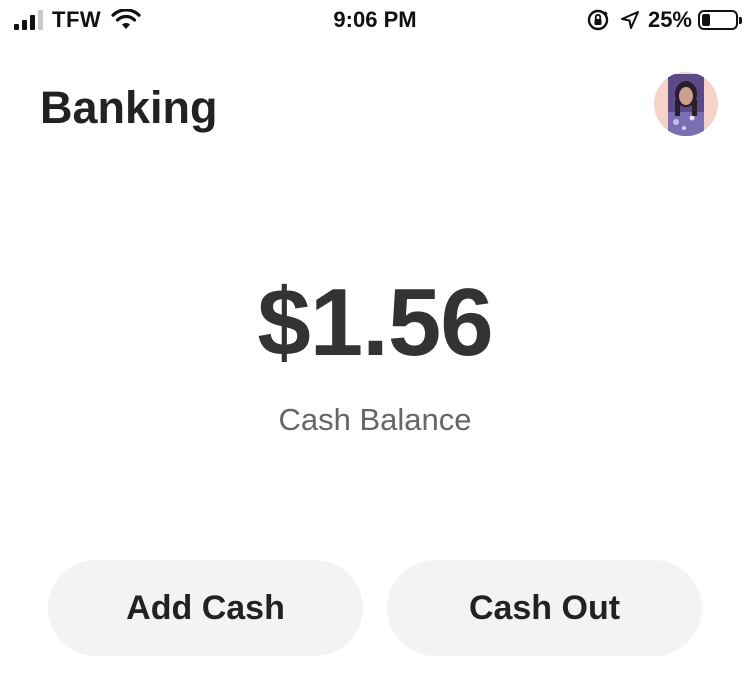 The height and width of the screenshot is (683, 750). What do you see at coordinates (375, 20) in the screenshot?
I see `status-bar: TFW 9:06 PM 25%` at bounding box center [375, 20].